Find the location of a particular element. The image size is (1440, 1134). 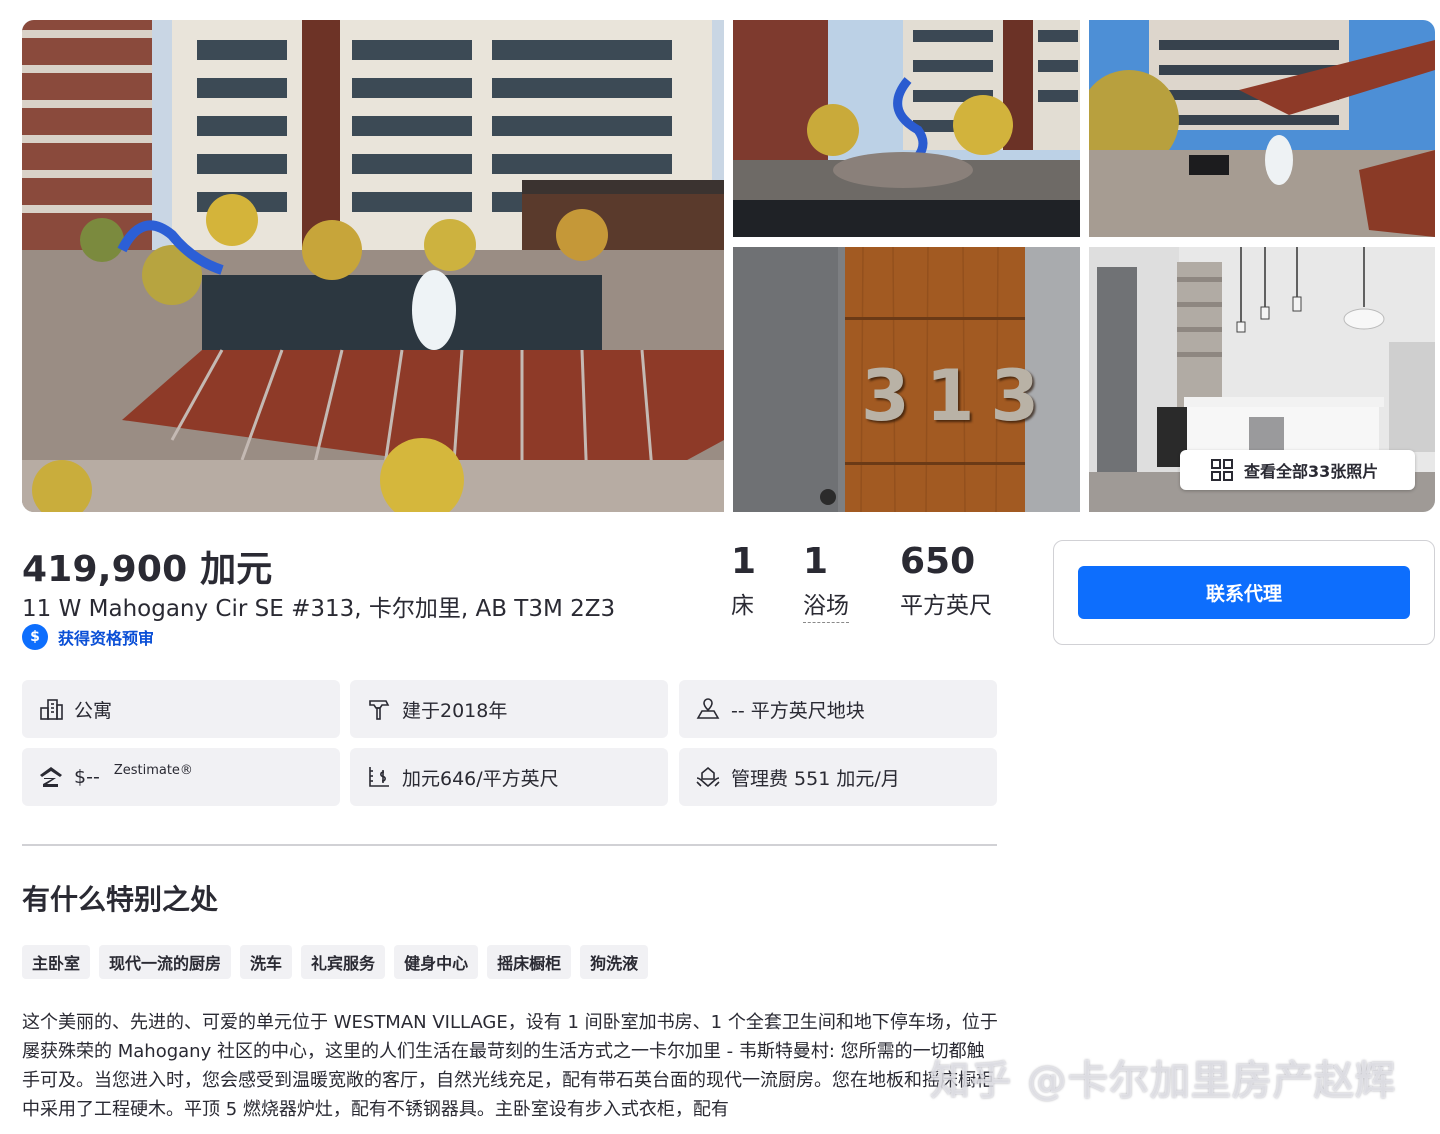

fact-year-built: 建于2018年 is located at coordinates (509, 709).